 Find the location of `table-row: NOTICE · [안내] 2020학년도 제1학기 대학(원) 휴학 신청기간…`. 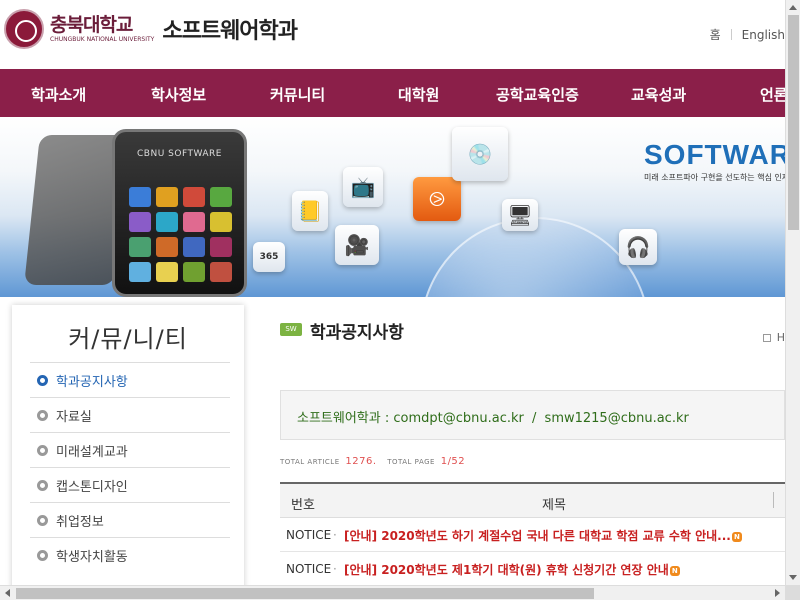

table-row: NOTICE · [안내] 2020학년도 제1학기 대학(원) 휴학 신청기간… is located at coordinates (532, 569).